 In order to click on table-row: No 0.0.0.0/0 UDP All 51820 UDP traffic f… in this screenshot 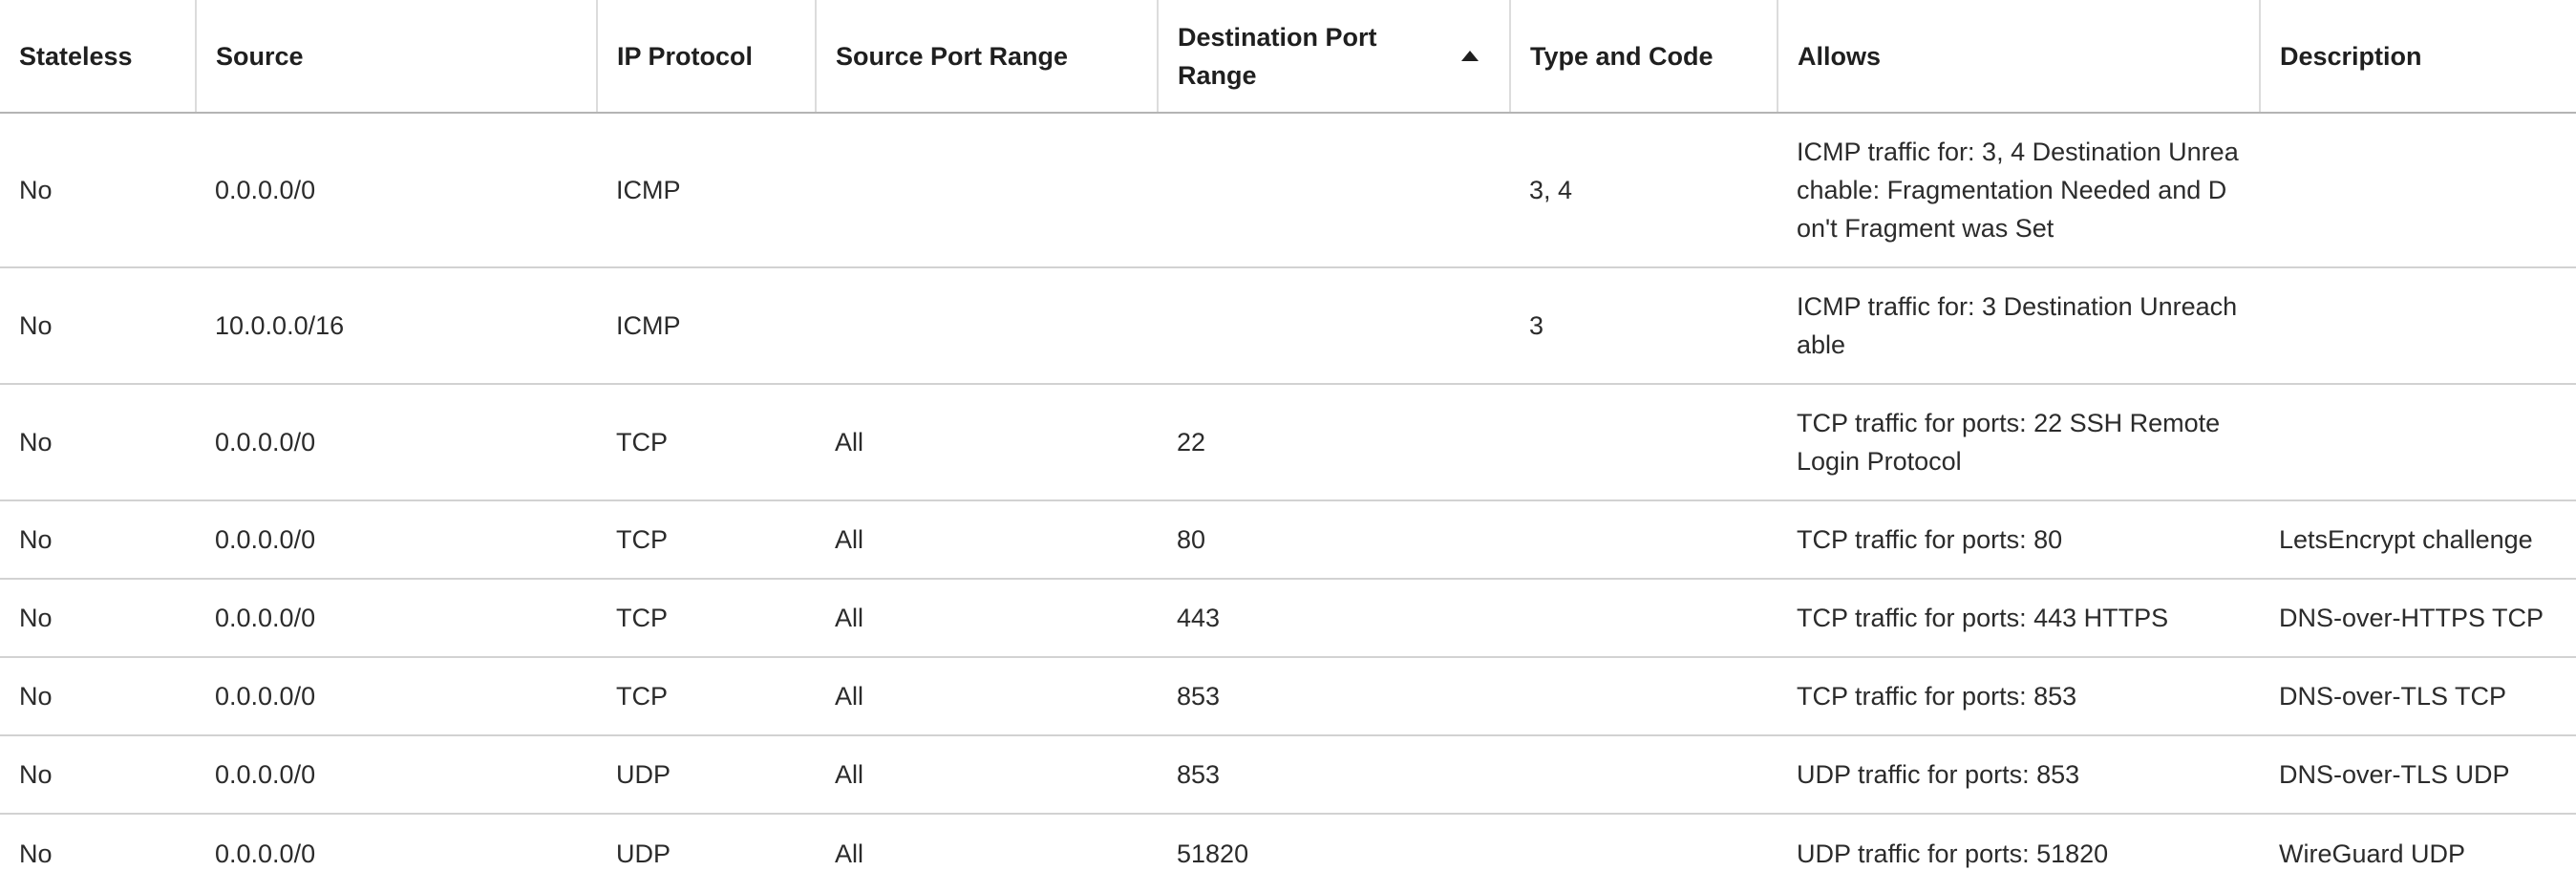, I will do `click(1288, 853)`.